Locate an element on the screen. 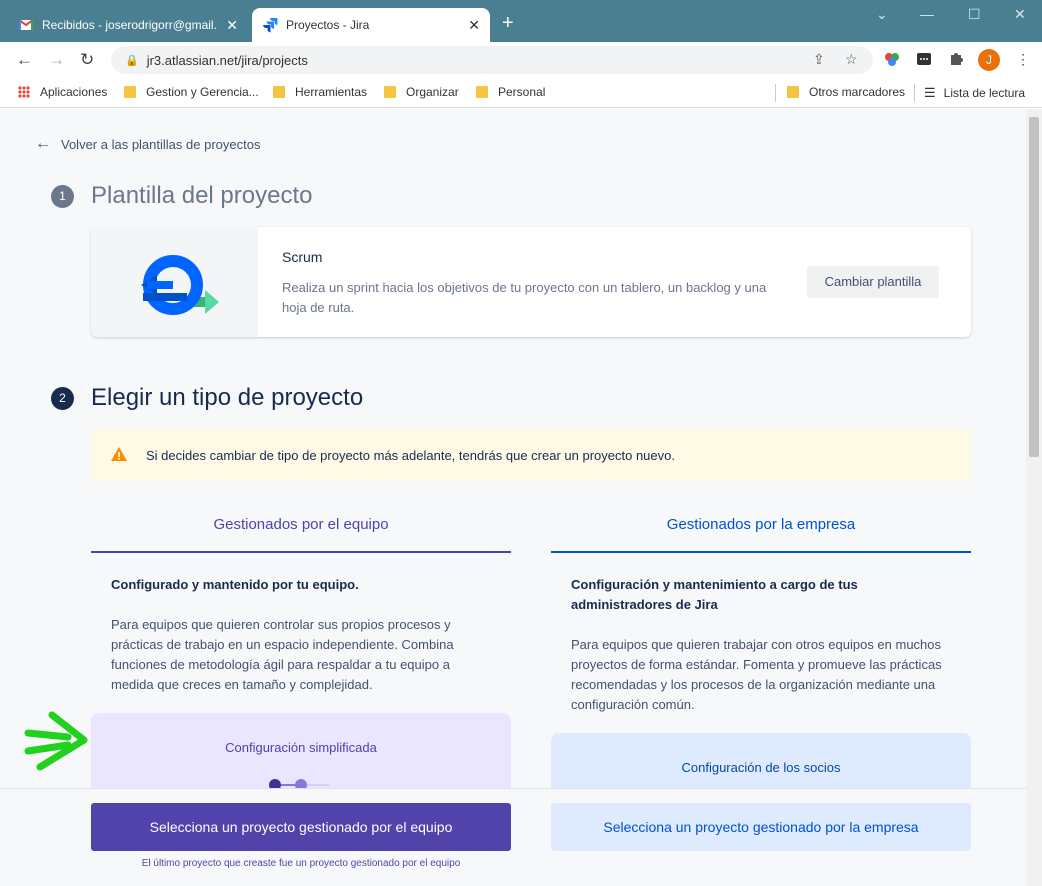 The width and height of the screenshot is (1042, 886). tab-search-icon: ⌄ is located at coordinates (882, 14).